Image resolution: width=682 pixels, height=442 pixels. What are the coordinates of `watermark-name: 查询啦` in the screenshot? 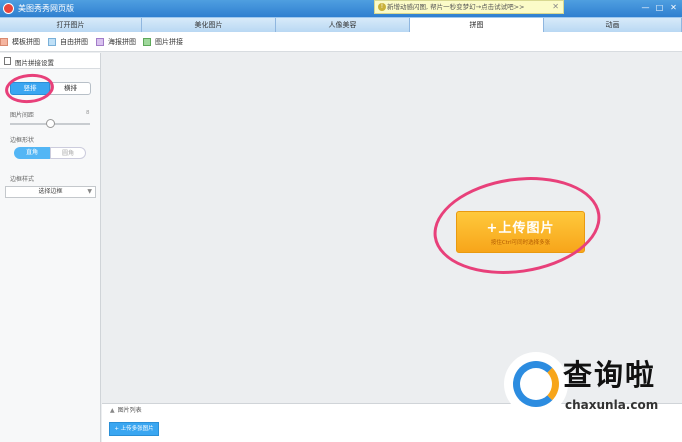 It's located at (610, 375).